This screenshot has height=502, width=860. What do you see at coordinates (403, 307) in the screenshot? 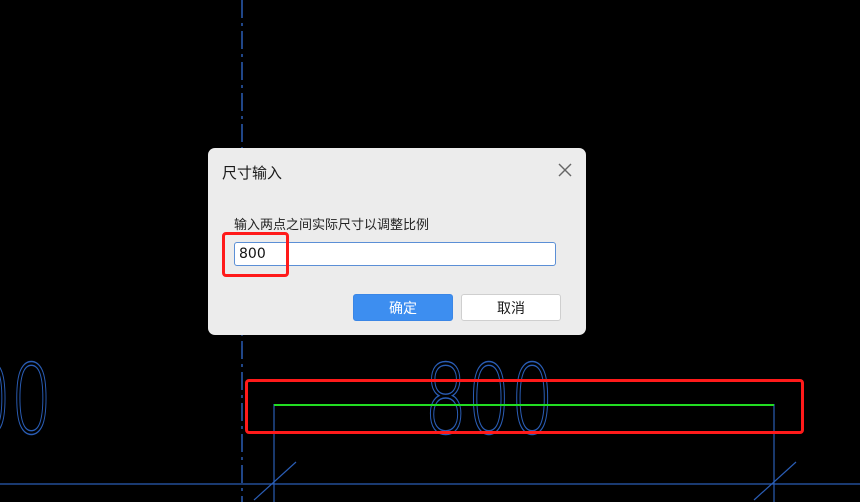
I see `ok-button: 确定` at bounding box center [403, 307].